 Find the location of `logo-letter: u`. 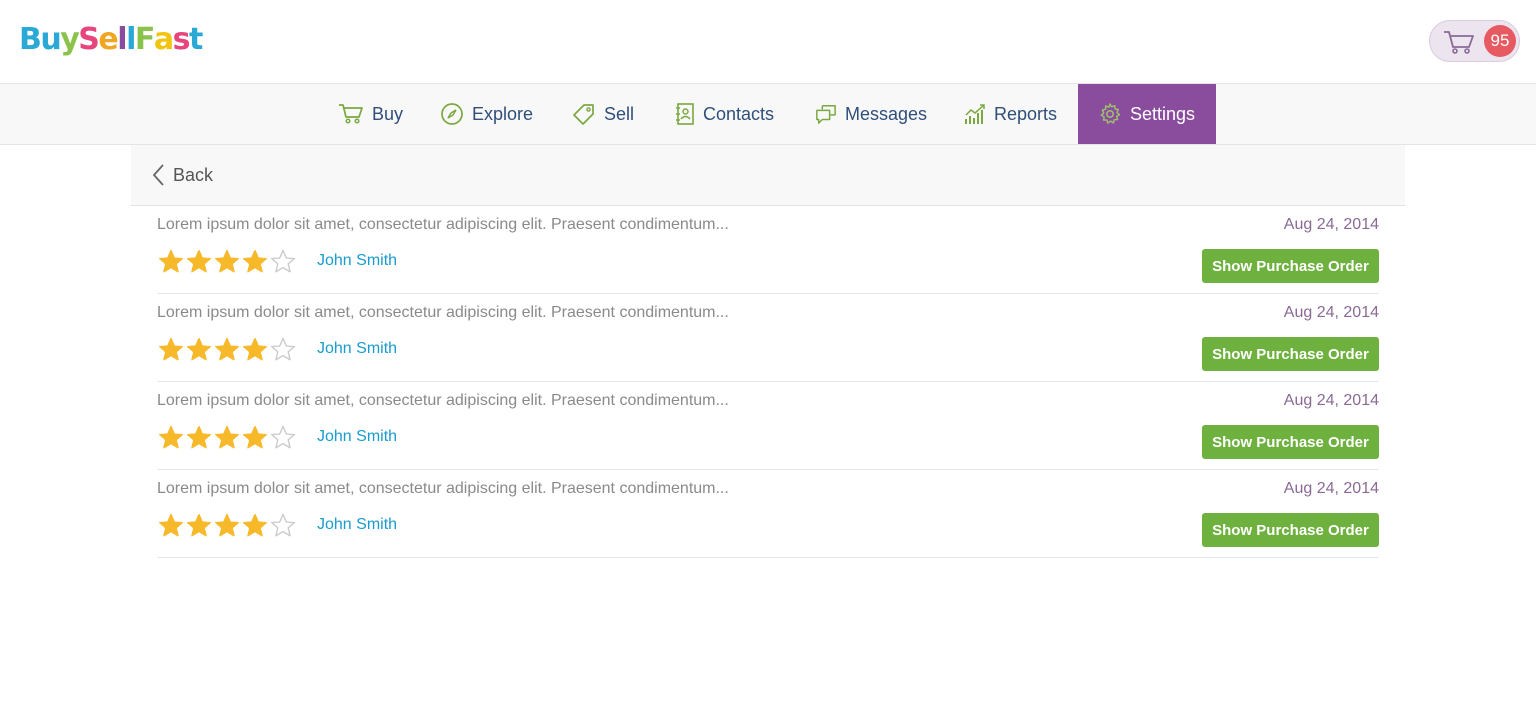

logo-letter: u is located at coordinates (50, 39).